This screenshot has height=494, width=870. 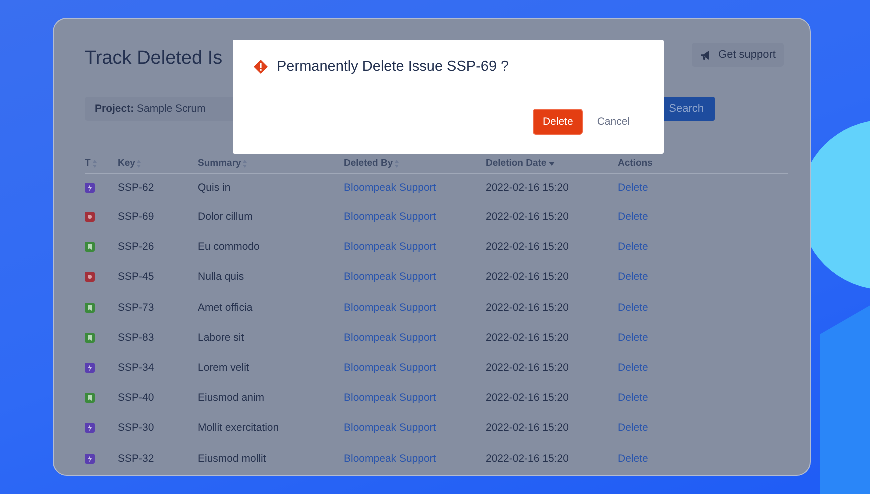 What do you see at coordinates (372, 163) in the screenshot?
I see `column-header: Deleted By` at bounding box center [372, 163].